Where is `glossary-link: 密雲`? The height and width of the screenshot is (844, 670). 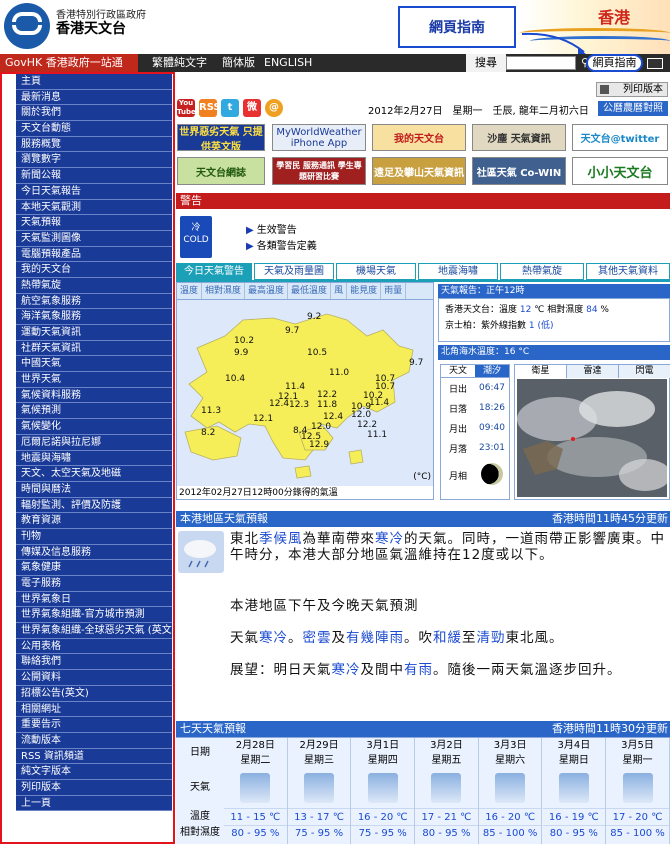
glossary-link: 密雲 is located at coordinates (317, 638).